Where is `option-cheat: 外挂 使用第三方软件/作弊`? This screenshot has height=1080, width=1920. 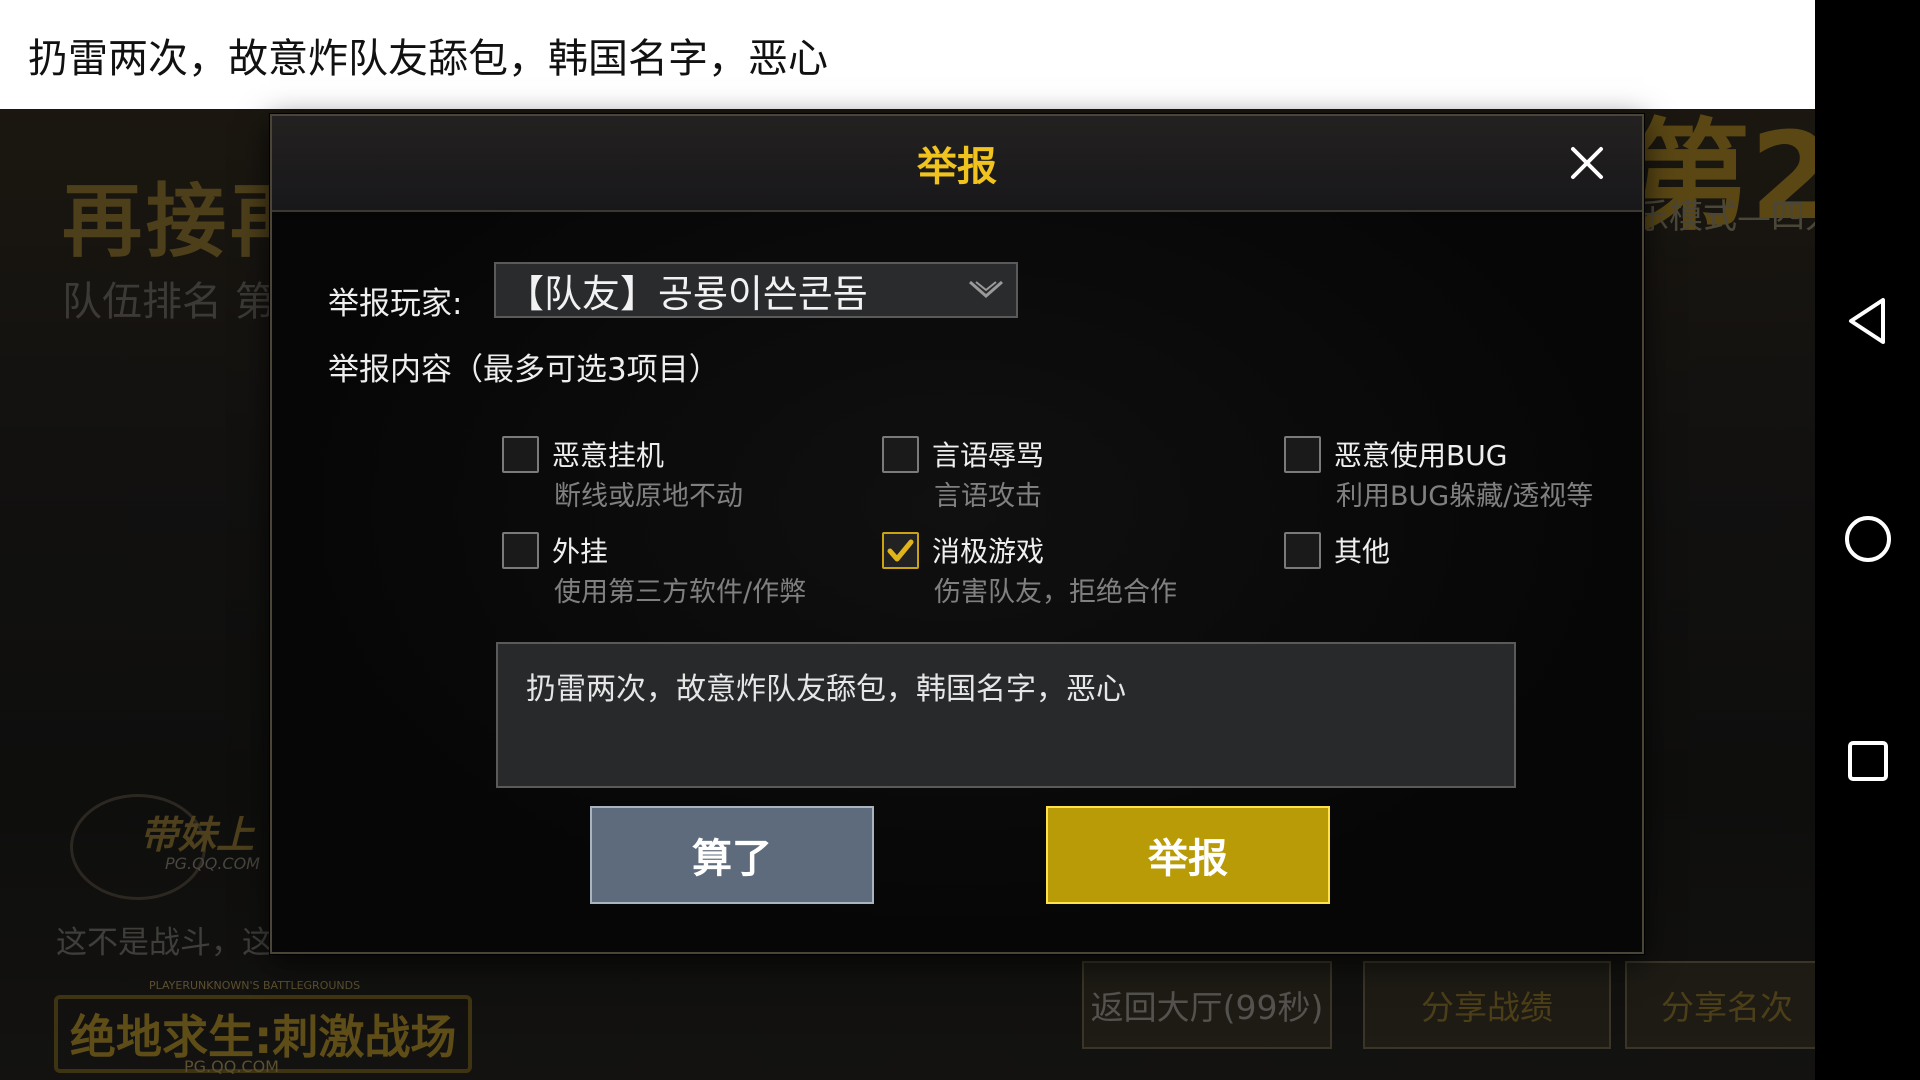 option-cheat: 外挂 使用第三方软件/作弊 is located at coordinates (682, 570).